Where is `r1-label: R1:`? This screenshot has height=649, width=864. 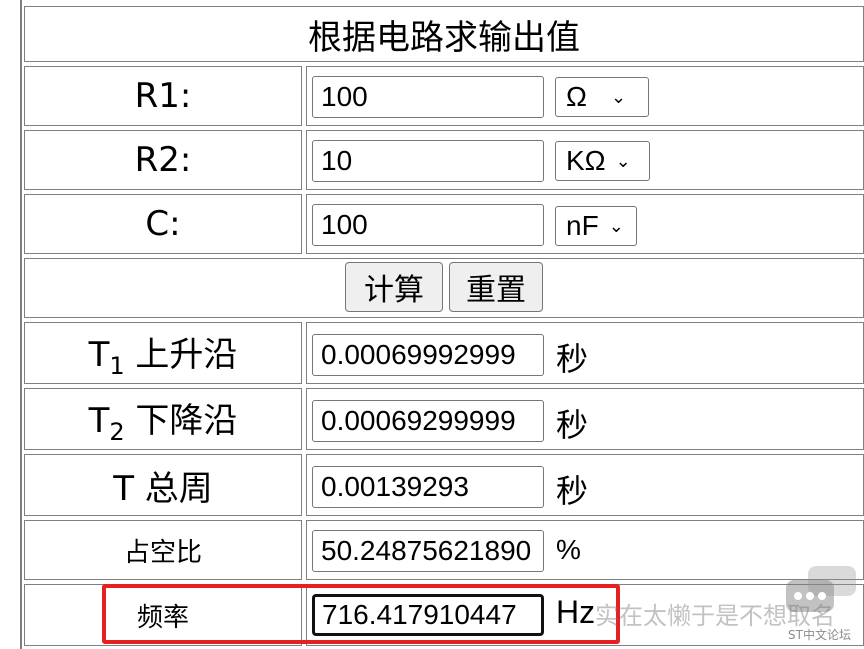 r1-label: R1: is located at coordinates (163, 96).